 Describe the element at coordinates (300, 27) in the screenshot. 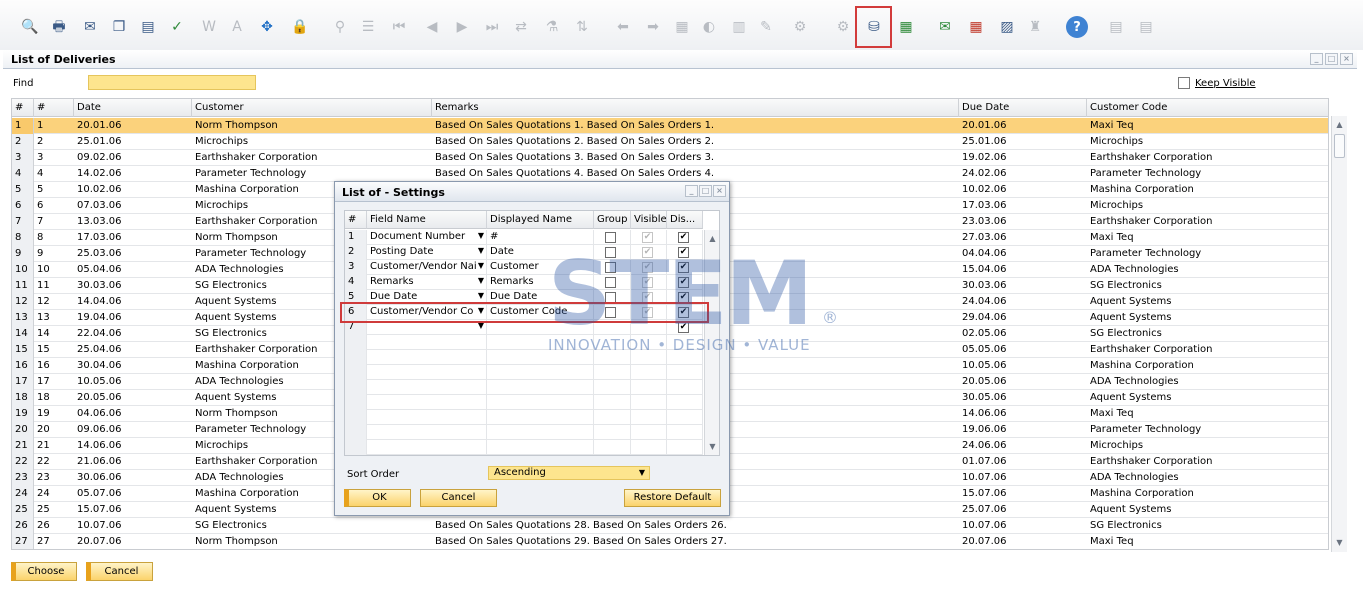

I see `lock-icon: 🔒` at that location.